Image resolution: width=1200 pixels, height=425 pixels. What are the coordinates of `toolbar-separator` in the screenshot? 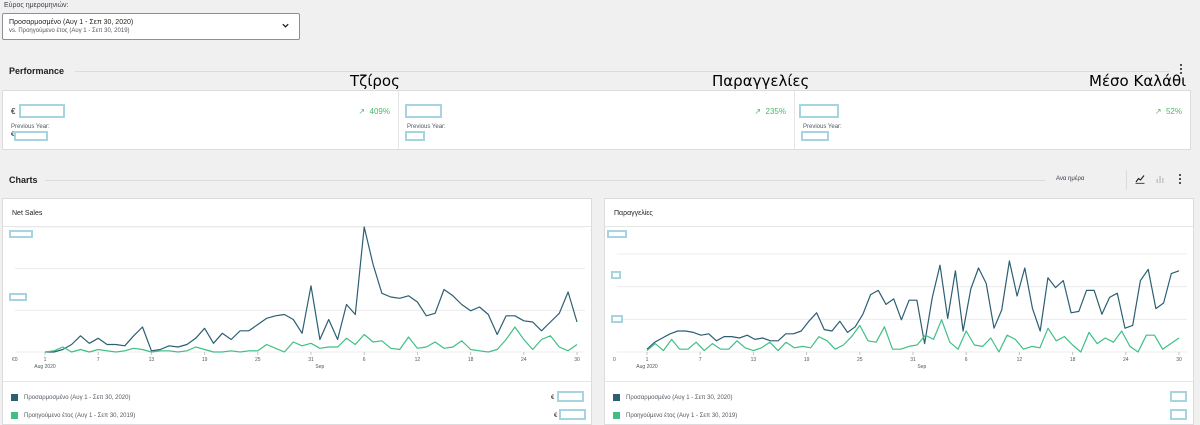 It's located at (1126, 180).